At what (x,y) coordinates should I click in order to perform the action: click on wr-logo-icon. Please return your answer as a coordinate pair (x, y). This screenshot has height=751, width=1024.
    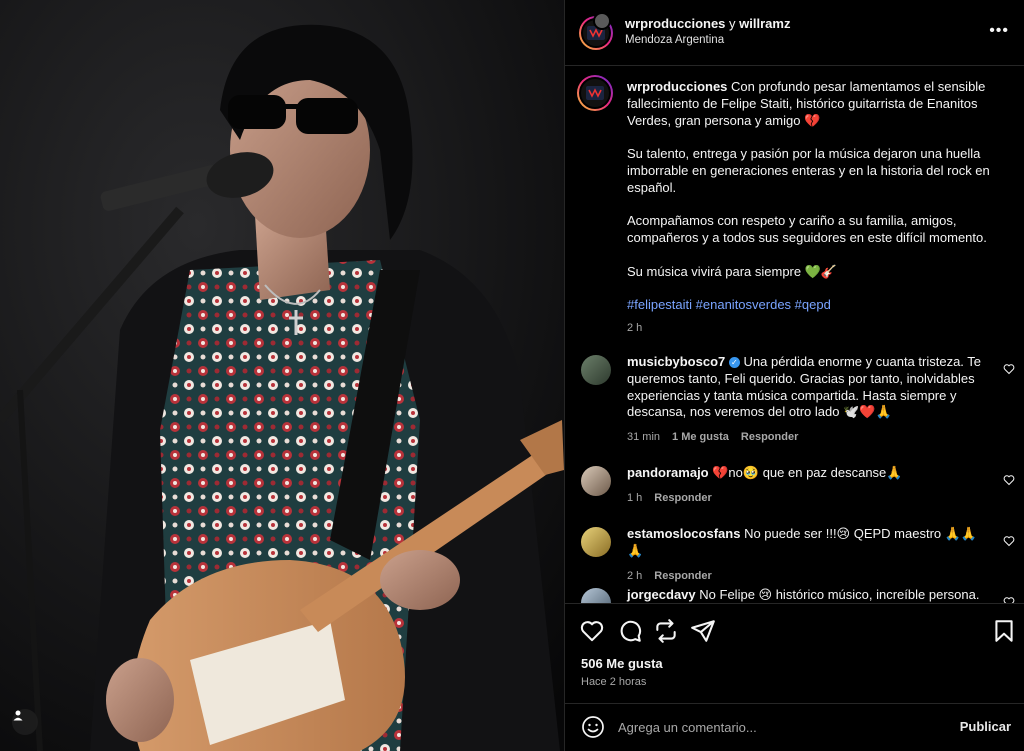
    Looking at the image, I should click on (595, 93).